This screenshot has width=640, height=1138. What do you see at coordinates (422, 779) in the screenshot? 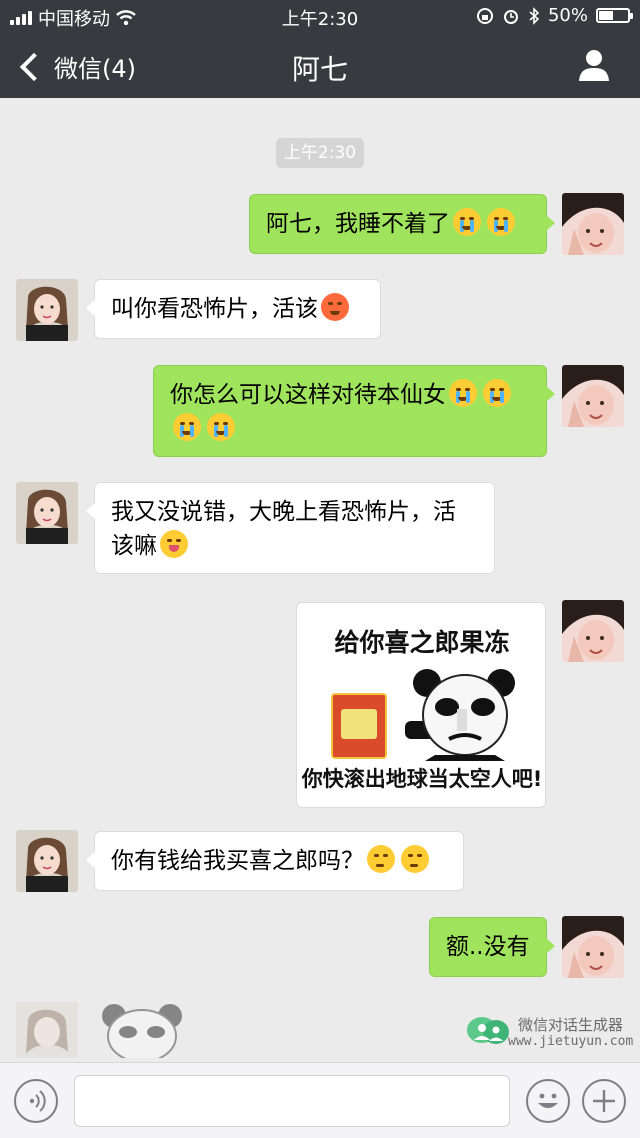
I see `sticker-bottom-text: 你快滚出地球当太空人吧!` at bounding box center [422, 779].